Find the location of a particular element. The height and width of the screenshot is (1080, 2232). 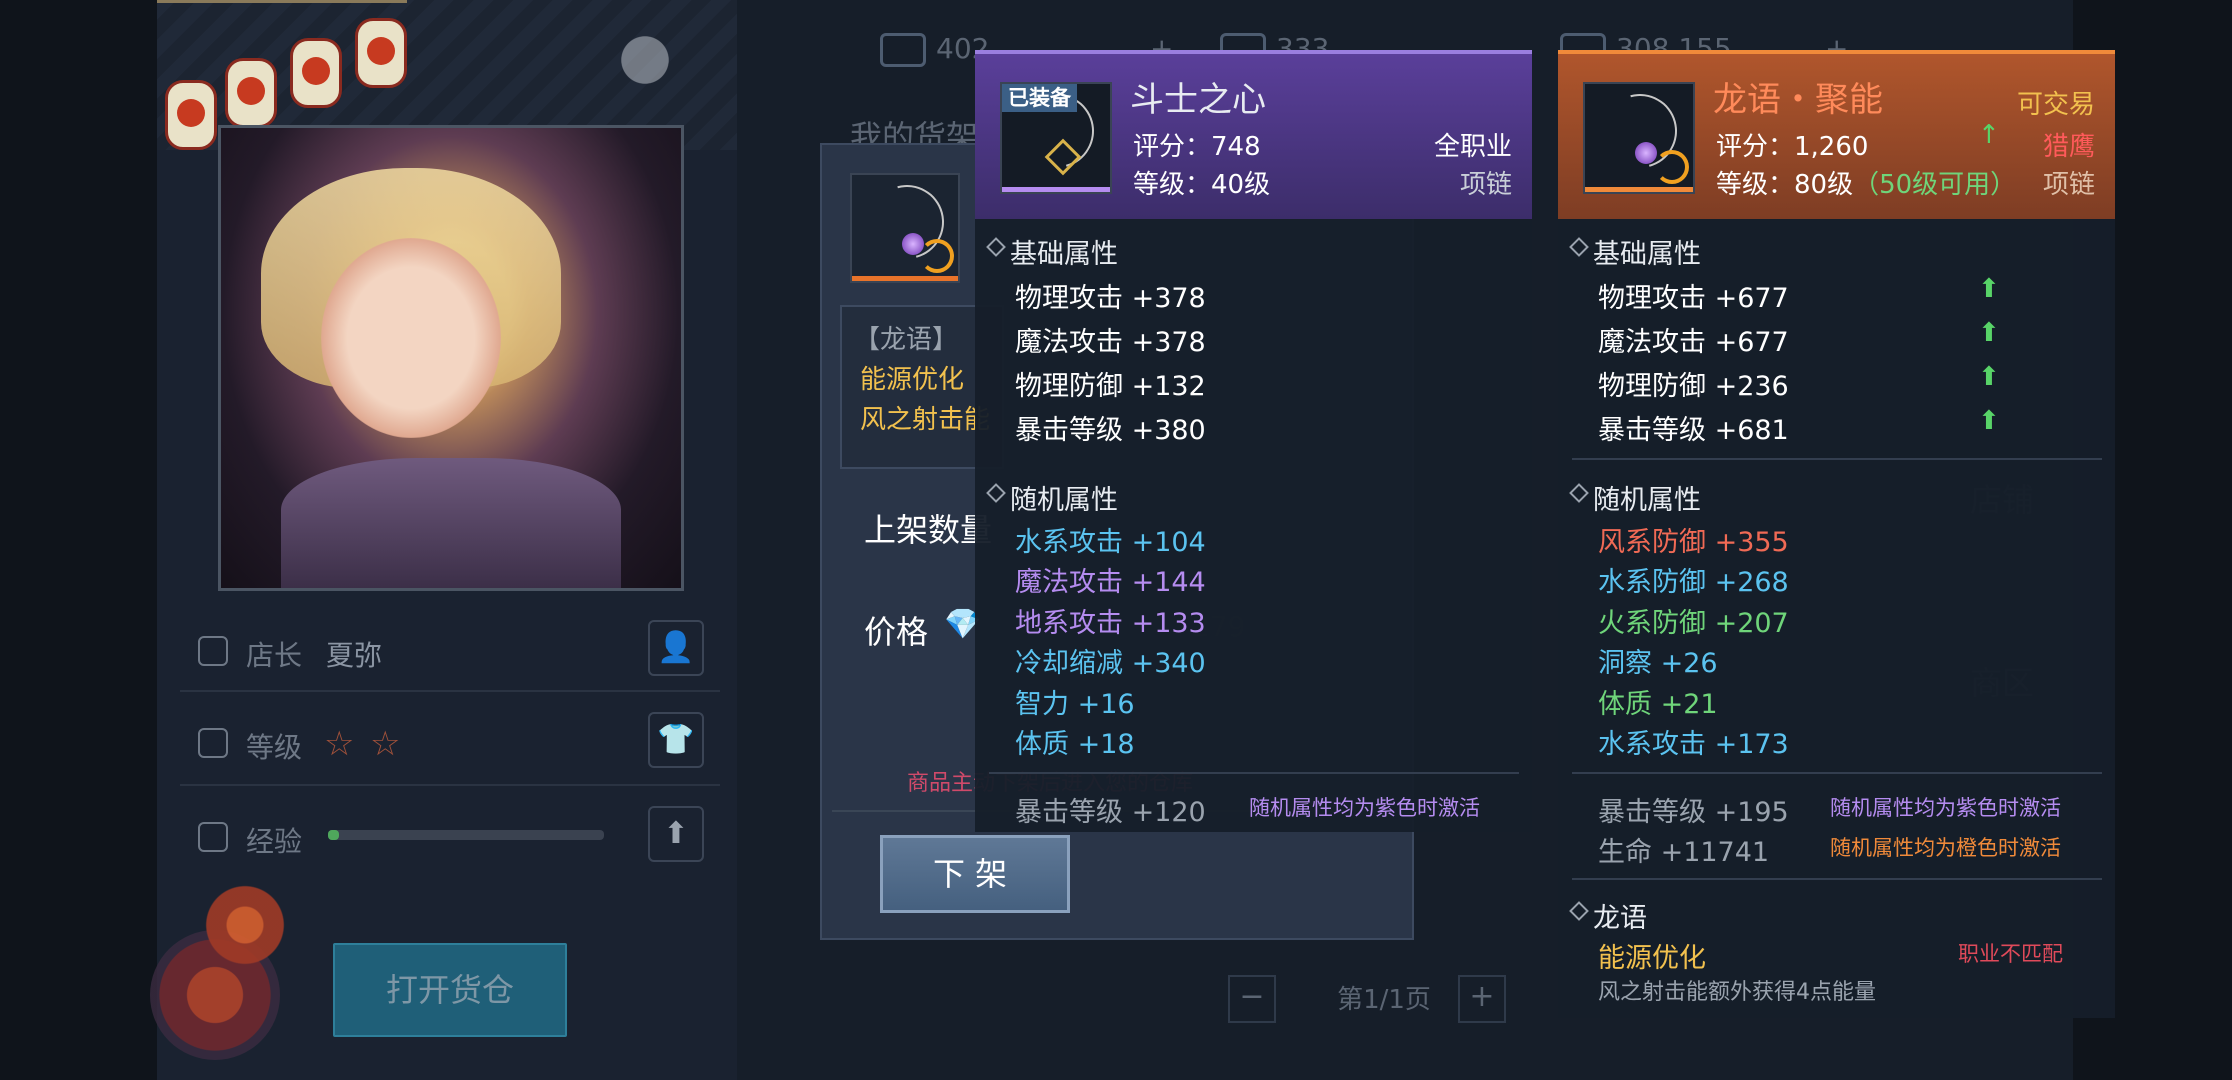

shop-owner-portrait is located at coordinates (451, 358).